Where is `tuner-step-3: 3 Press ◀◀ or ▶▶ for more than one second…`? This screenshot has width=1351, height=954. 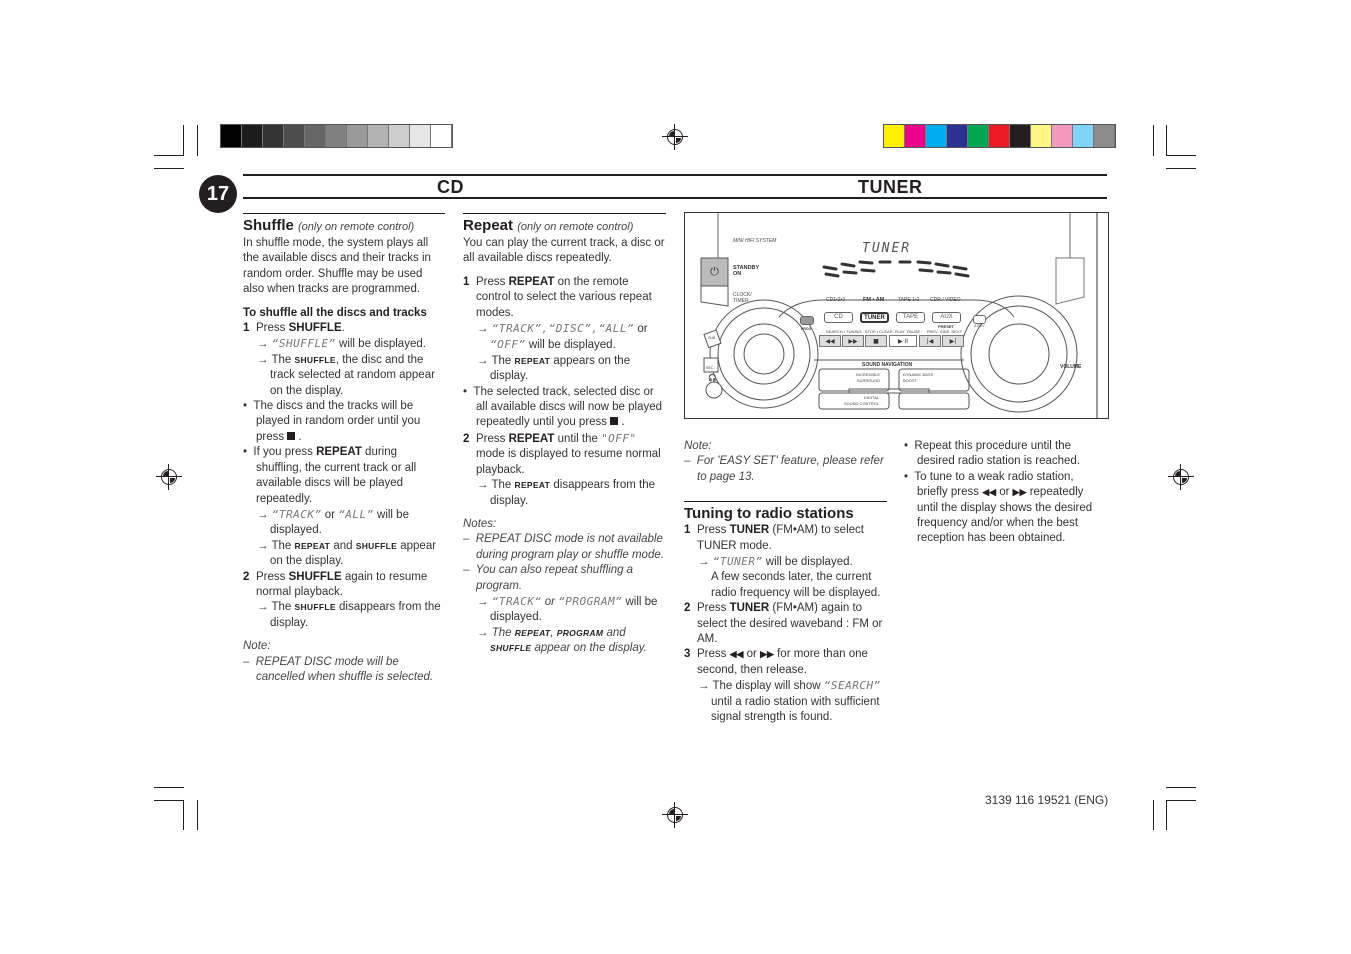
tuner-step-3: 3 Press ◀◀ or ▶▶ for more than one second… is located at coordinates (776, 662).